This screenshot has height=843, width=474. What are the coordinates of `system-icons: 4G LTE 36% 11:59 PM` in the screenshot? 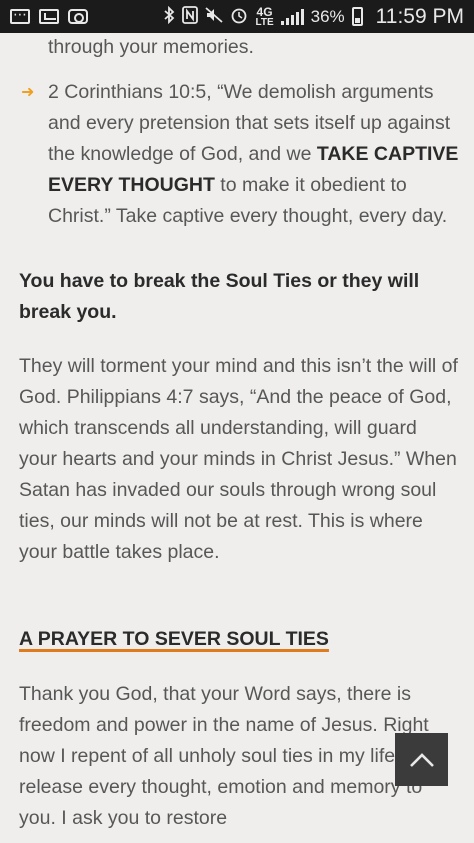 It's located at (313, 17).